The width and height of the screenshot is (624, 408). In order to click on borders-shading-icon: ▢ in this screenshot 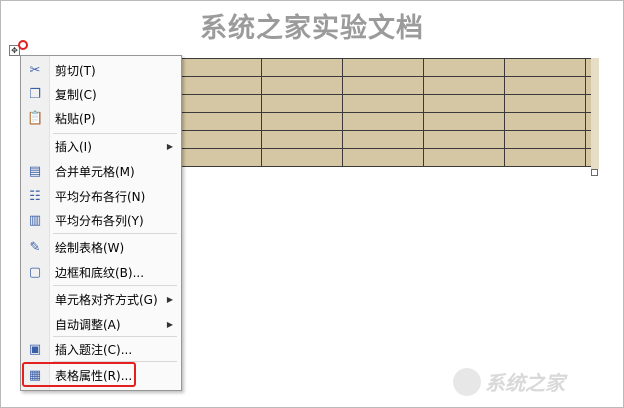, I will do `click(35, 272)`.